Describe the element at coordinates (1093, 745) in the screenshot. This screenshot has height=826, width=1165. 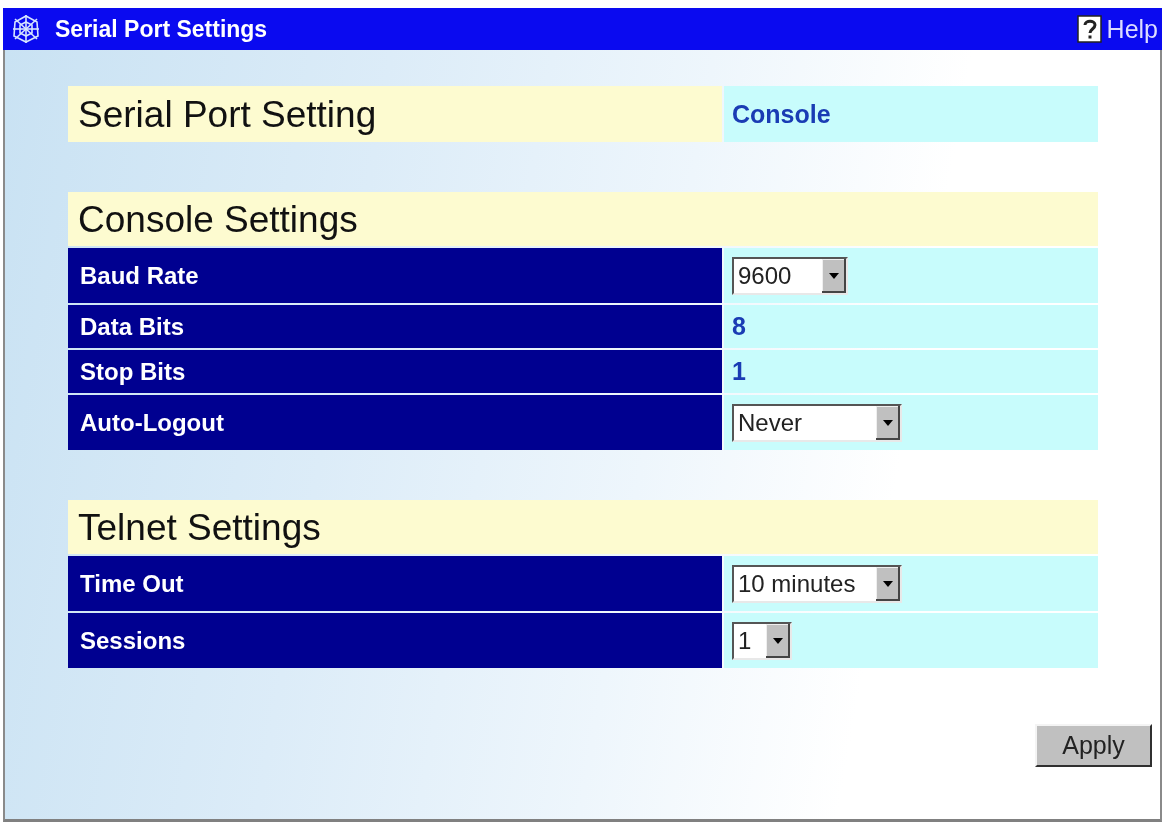
I see `apply-button: Apply` at that location.